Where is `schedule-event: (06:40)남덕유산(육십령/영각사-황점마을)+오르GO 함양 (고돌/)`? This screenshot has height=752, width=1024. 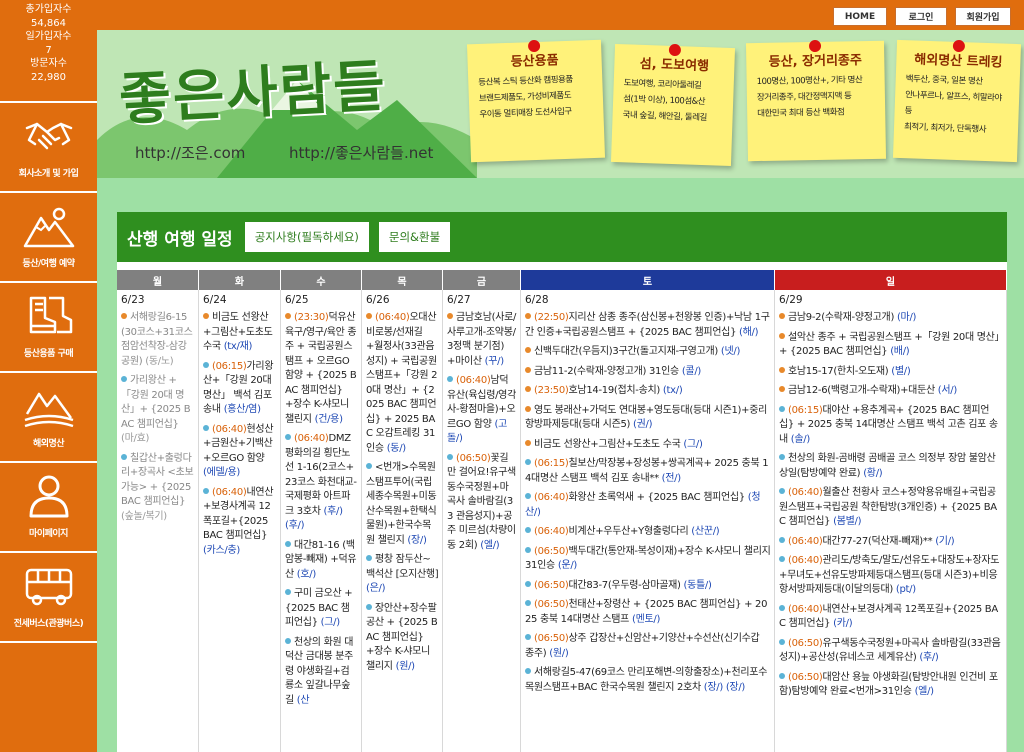
schedule-event: (06:40)남덕유산(육십령/영각사-황점마을)+오르GO 함양 (고돌/) is located at coordinates (482, 410).